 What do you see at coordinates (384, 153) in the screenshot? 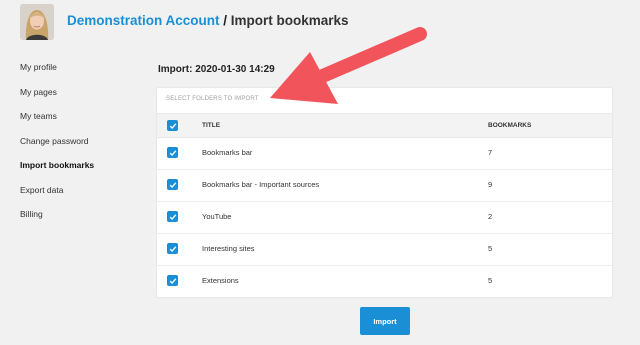
I see `table-row: Bookmarks bar 7` at bounding box center [384, 153].